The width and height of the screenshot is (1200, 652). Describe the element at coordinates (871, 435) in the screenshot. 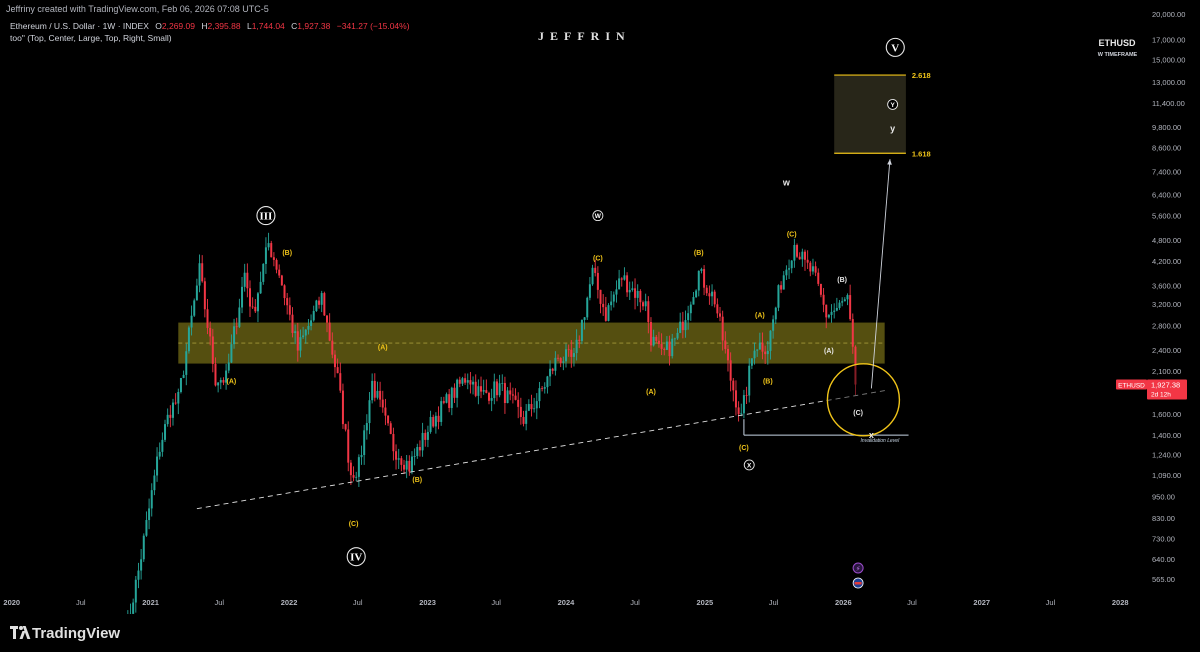

I see `wave-label: x` at that location.